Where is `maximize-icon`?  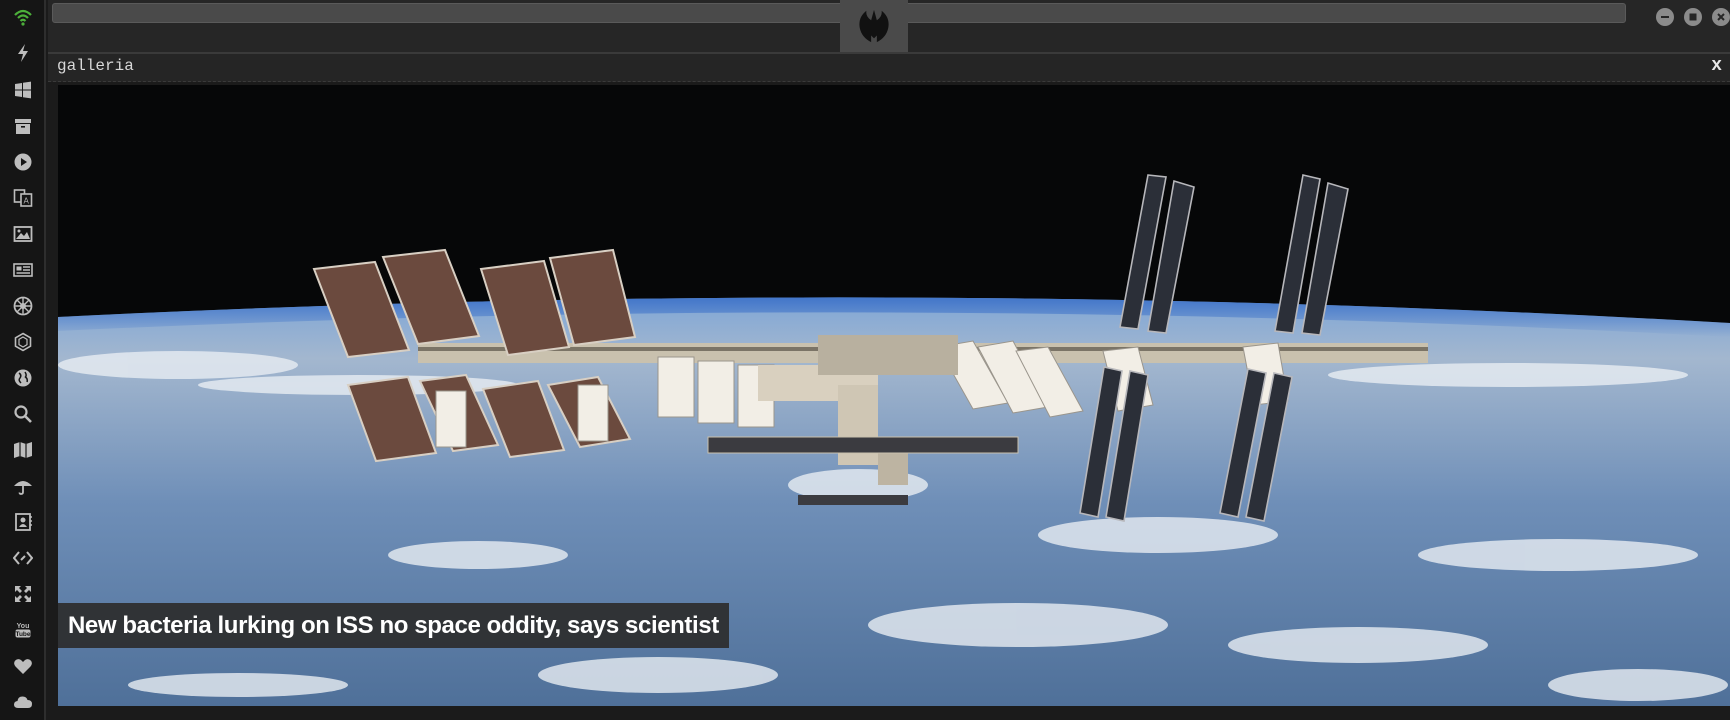
maximize-icon is located at coordinates (1693, 17).